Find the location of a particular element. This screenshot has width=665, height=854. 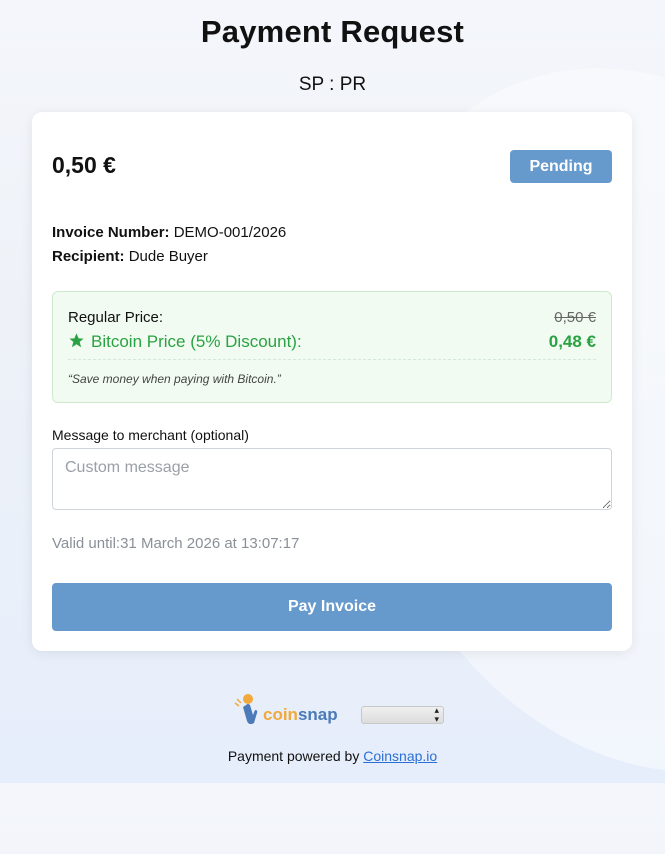

coinsnap-logo-icon is located at coordinates (246, 709).